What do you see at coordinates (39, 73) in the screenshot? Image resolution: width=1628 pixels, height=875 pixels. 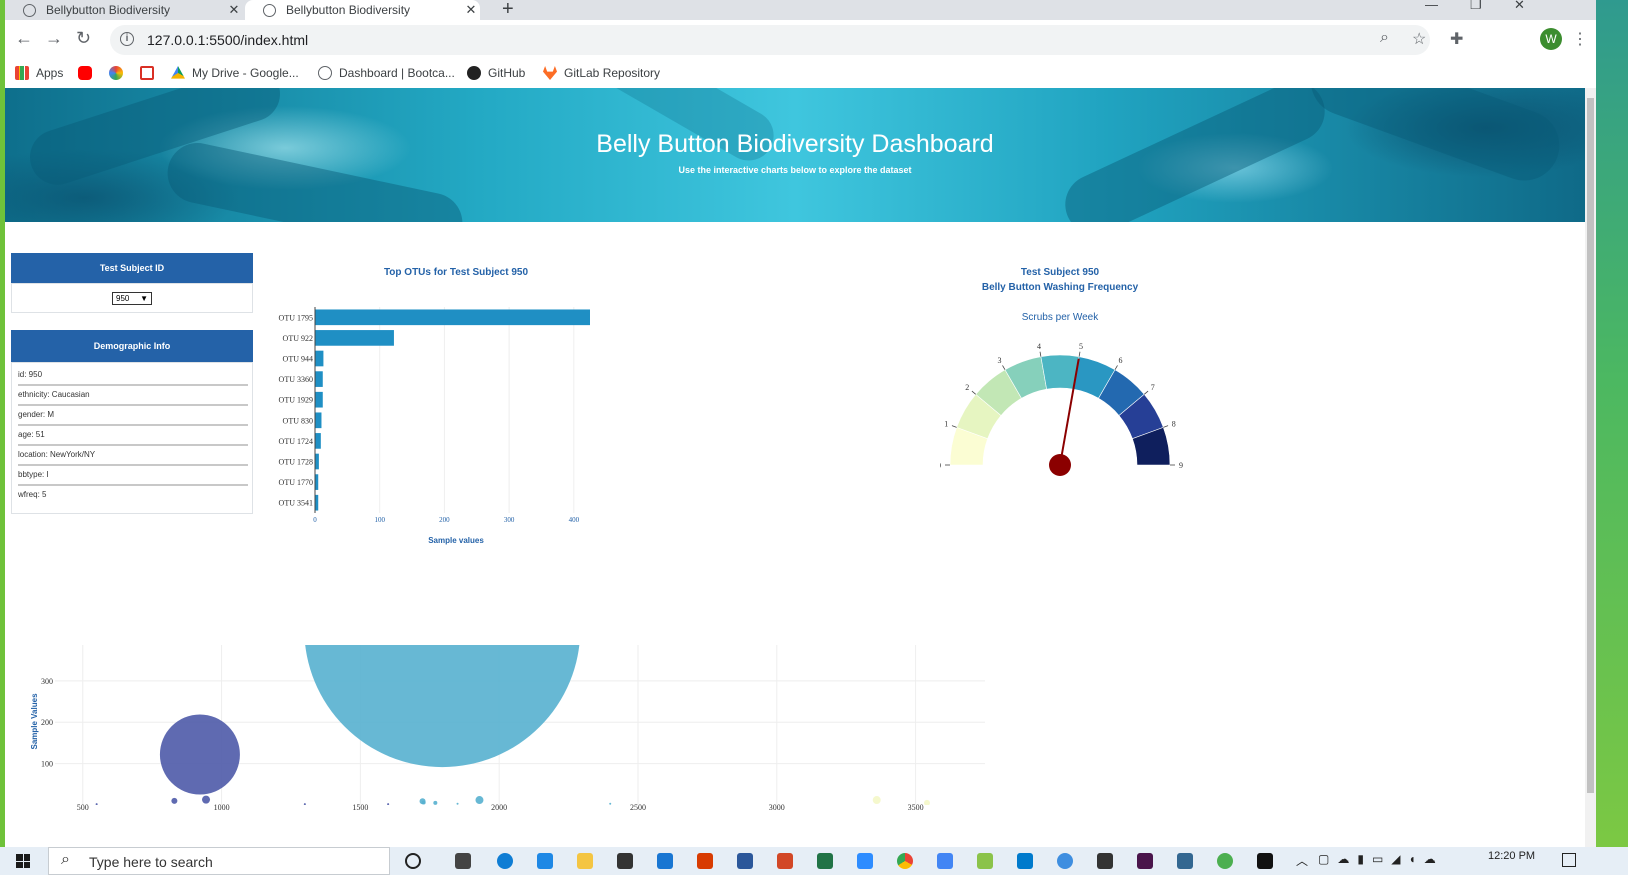 I see `bookmark-apps: Apps` at bounding box center [39, 73].